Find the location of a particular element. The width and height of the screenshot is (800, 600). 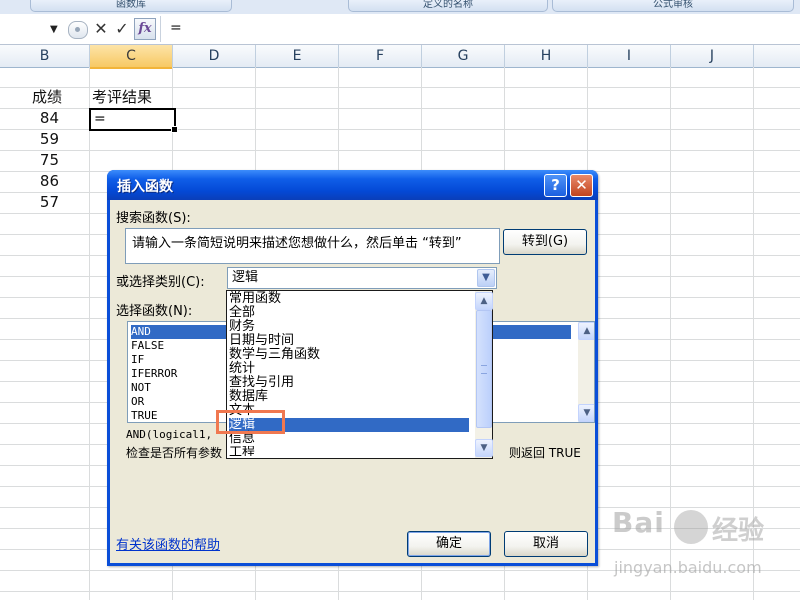

baidu-jingyan-watermark: Bai 经验 jingyan.baidu.com is located at coordinates (702, 548).